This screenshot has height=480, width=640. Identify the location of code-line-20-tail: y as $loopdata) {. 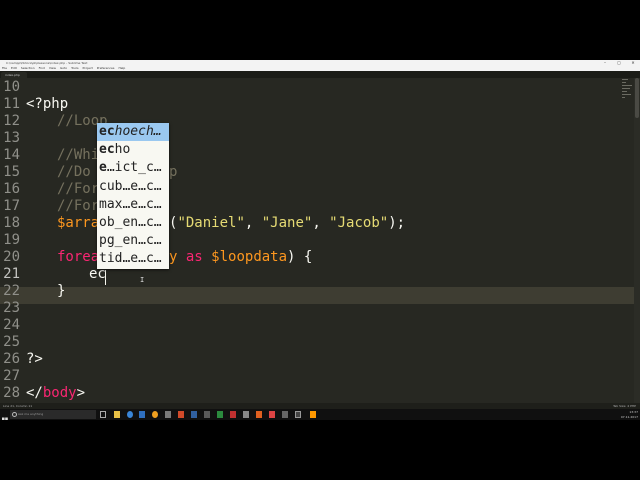
(240, 257).